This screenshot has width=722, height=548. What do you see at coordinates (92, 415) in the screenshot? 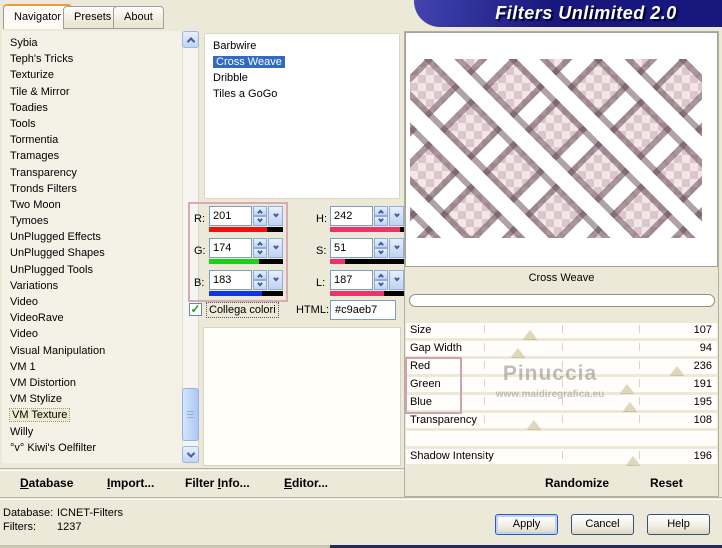
I see `category-item-selected: VM Texture` at bounding box center [92, 415].